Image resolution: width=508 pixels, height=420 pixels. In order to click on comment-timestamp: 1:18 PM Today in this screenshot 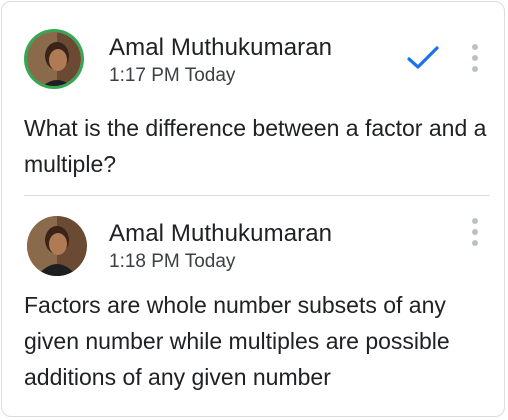, I will do `click(172, 261)`.